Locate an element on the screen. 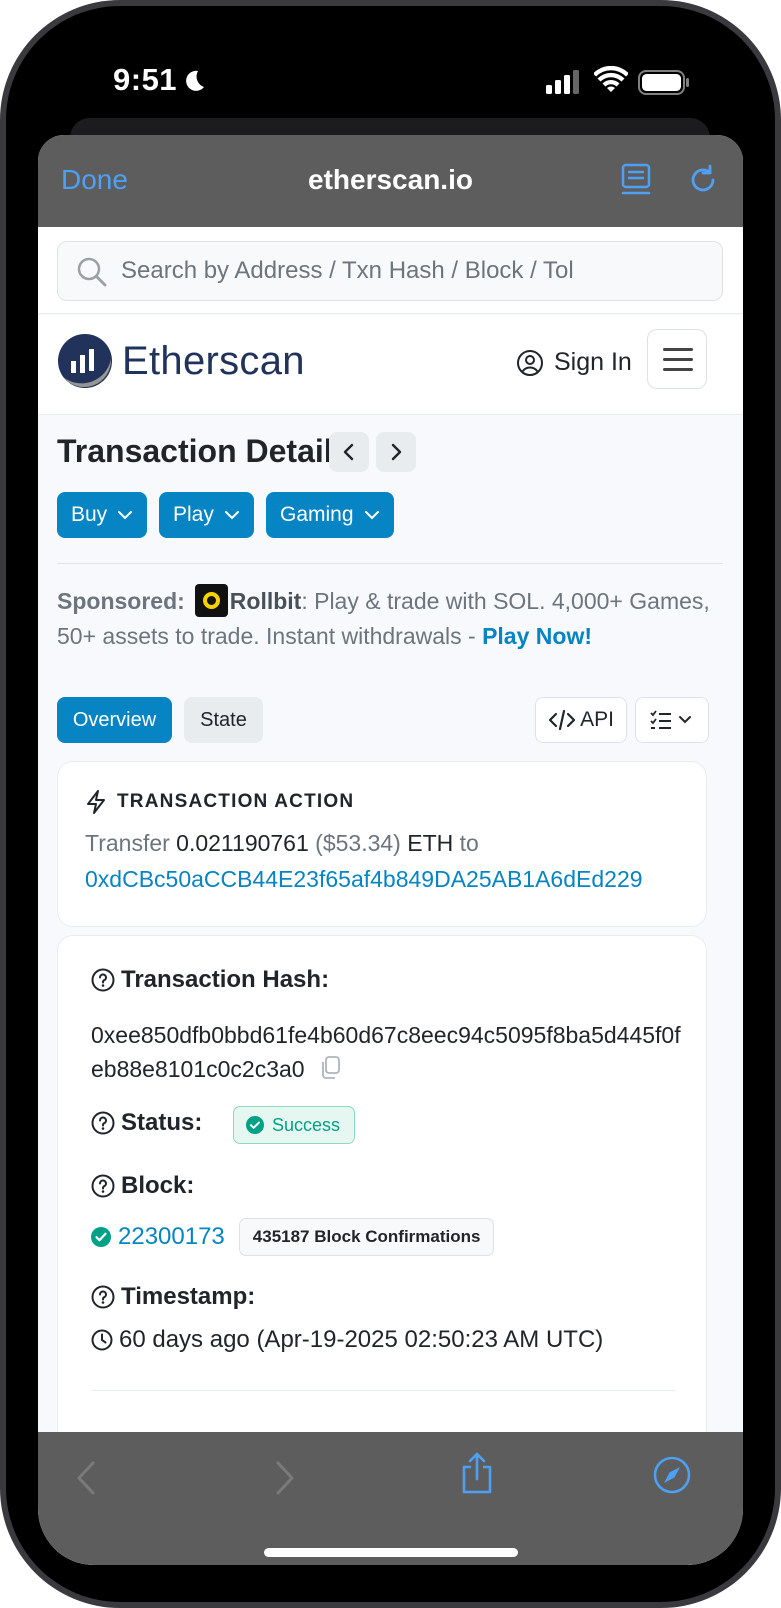  browser-bottom-toolbar is located at coordinates (390, 1498).